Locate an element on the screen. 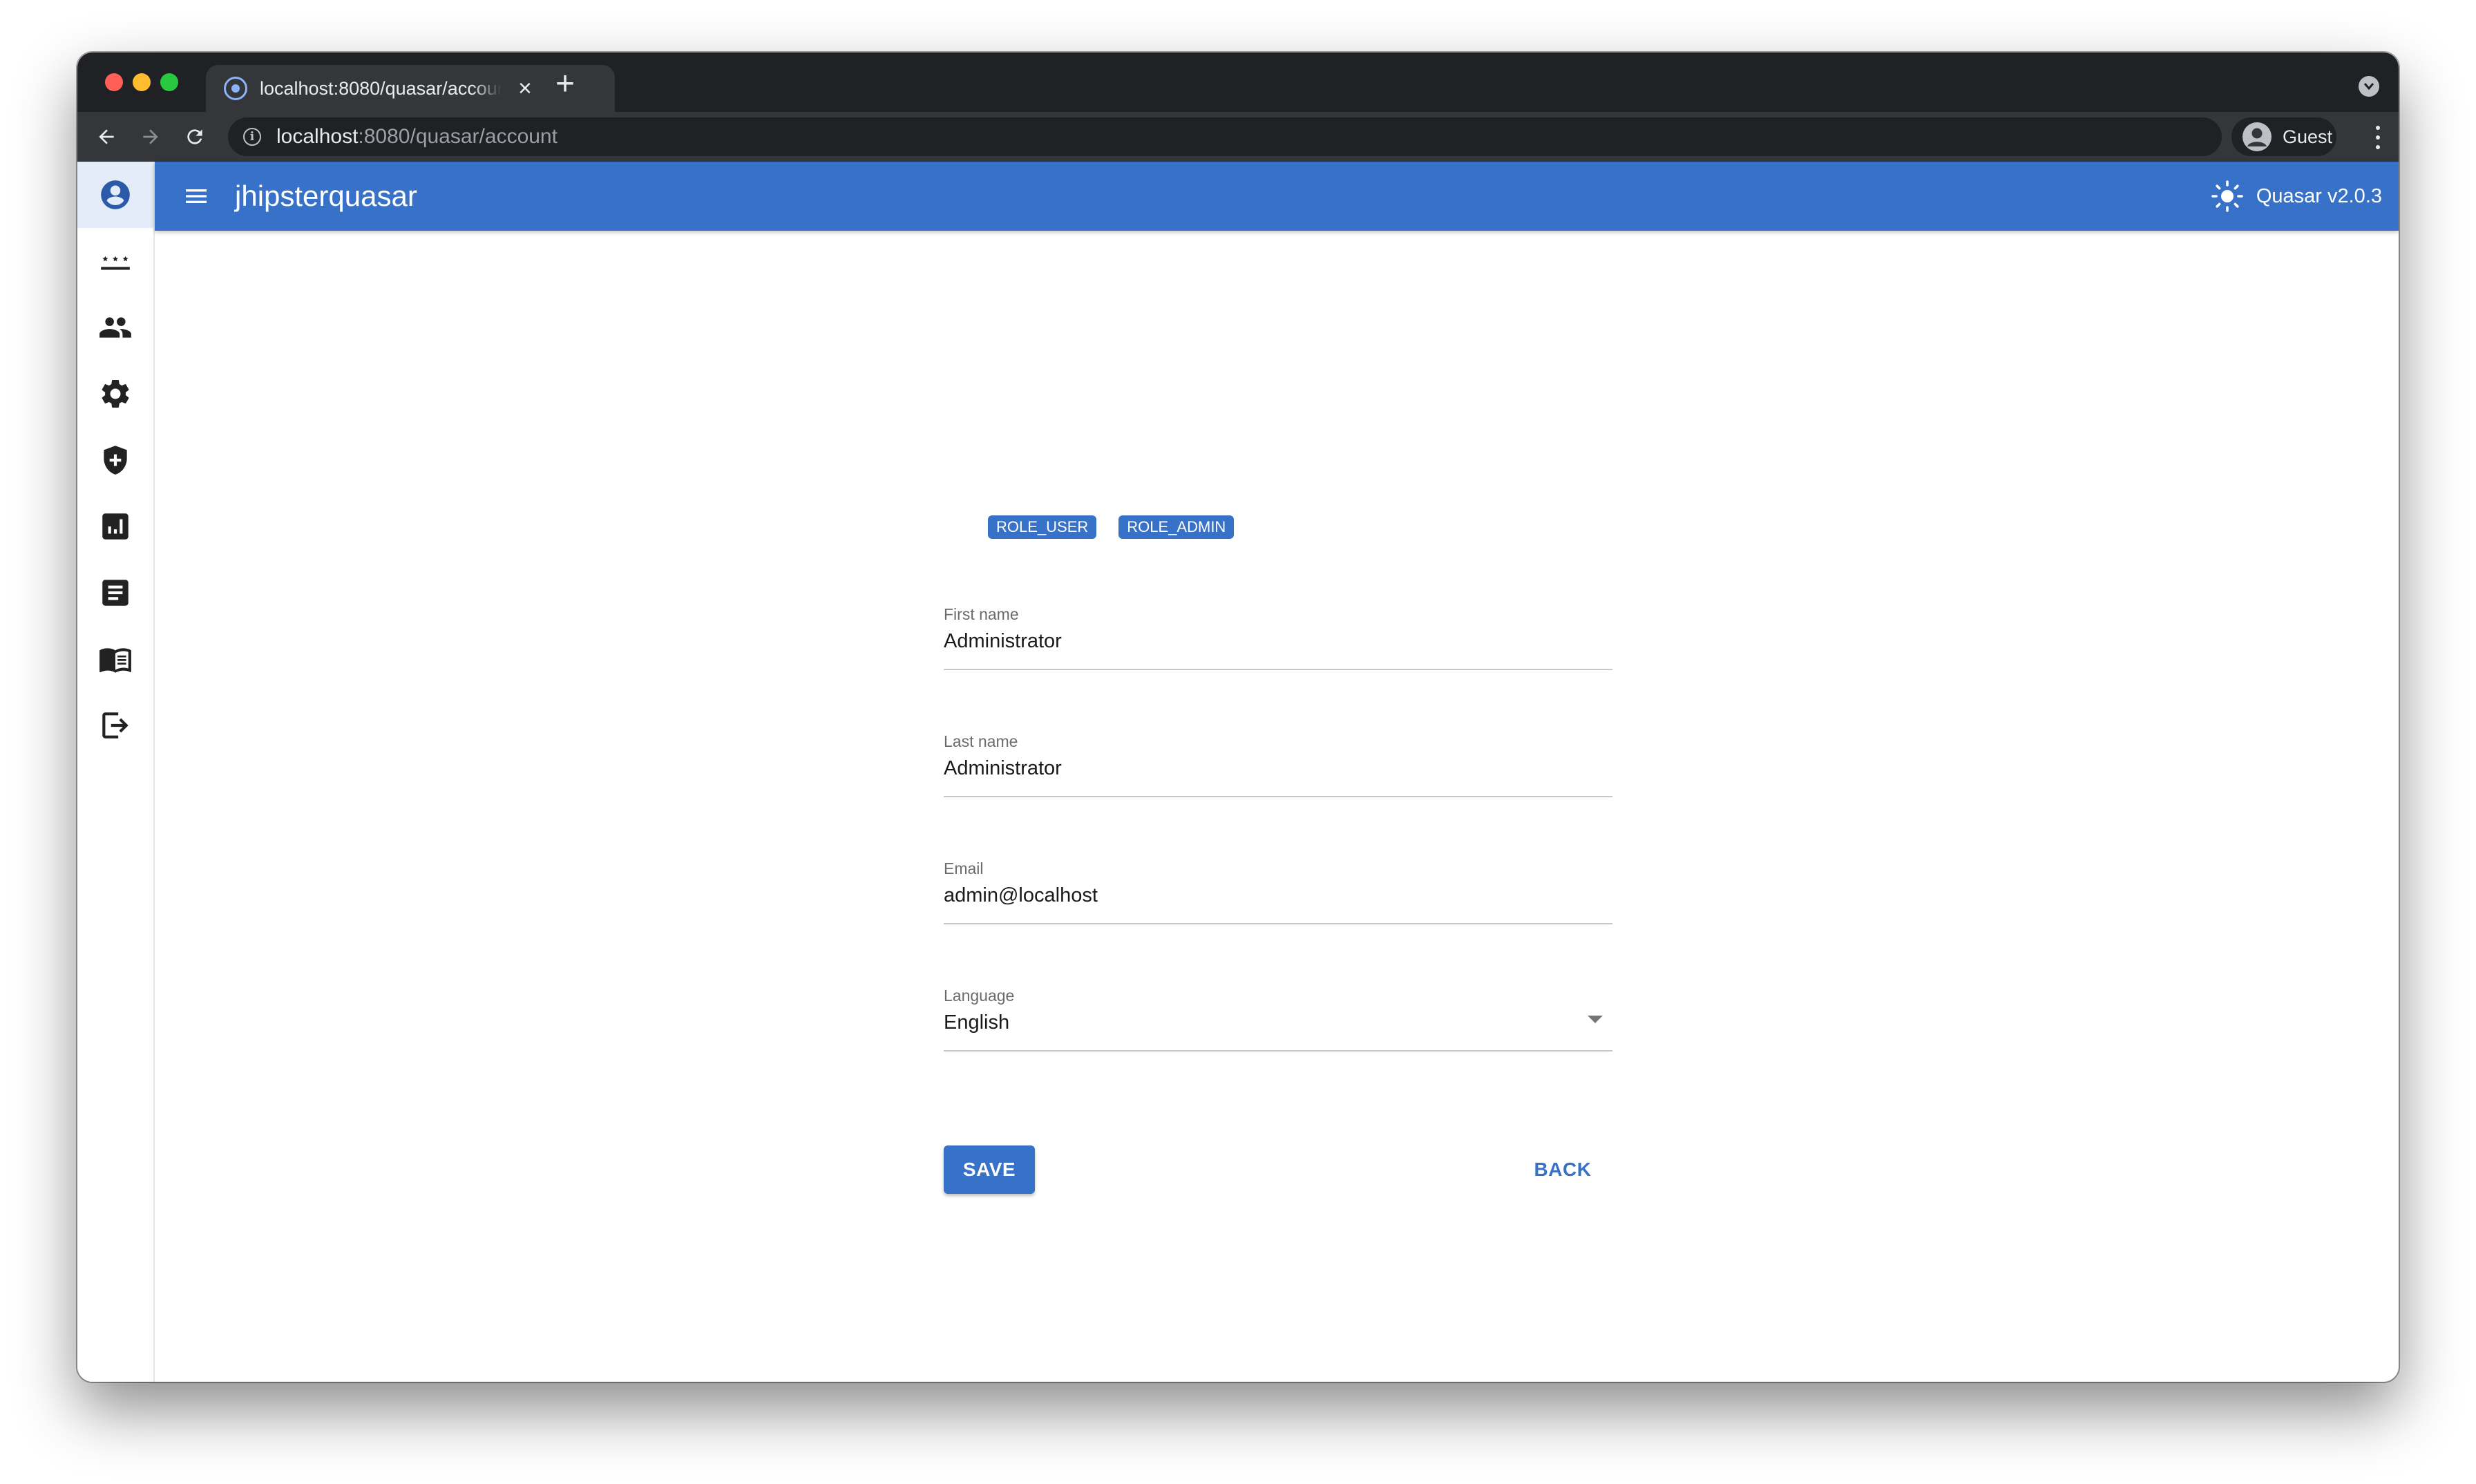 This screenshot has width=2476, height=1484. language-select: Language English is located at coordinates (1278, 1013).